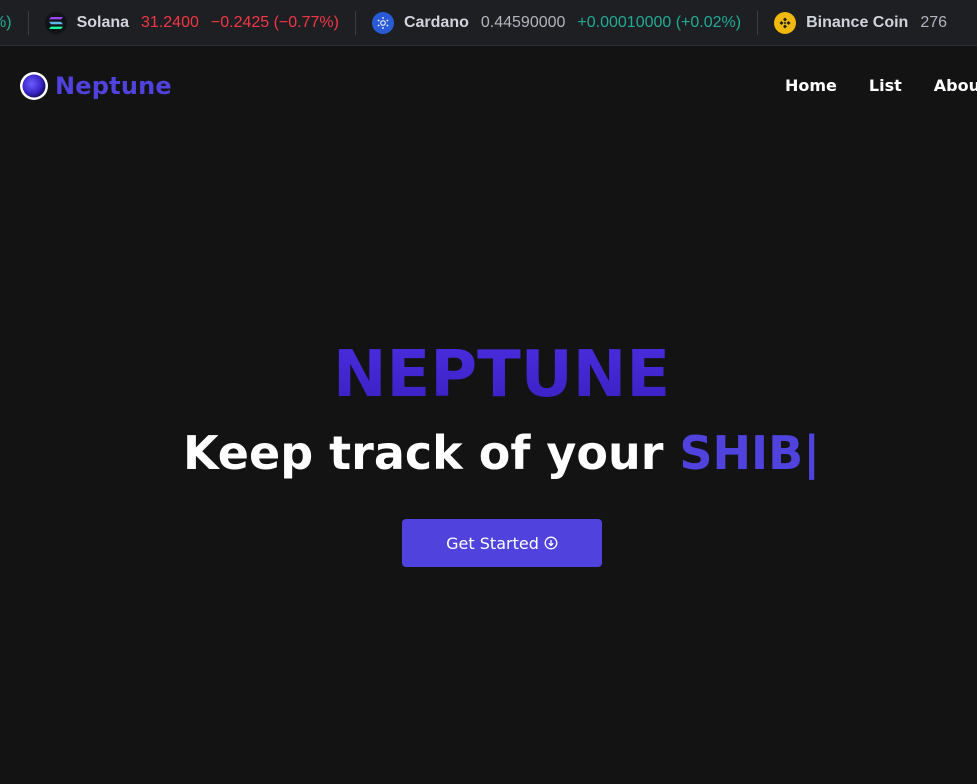 The height and width of the screenshot is (784, 977). I want to click on nav-link-list: List, so click(885, 85).